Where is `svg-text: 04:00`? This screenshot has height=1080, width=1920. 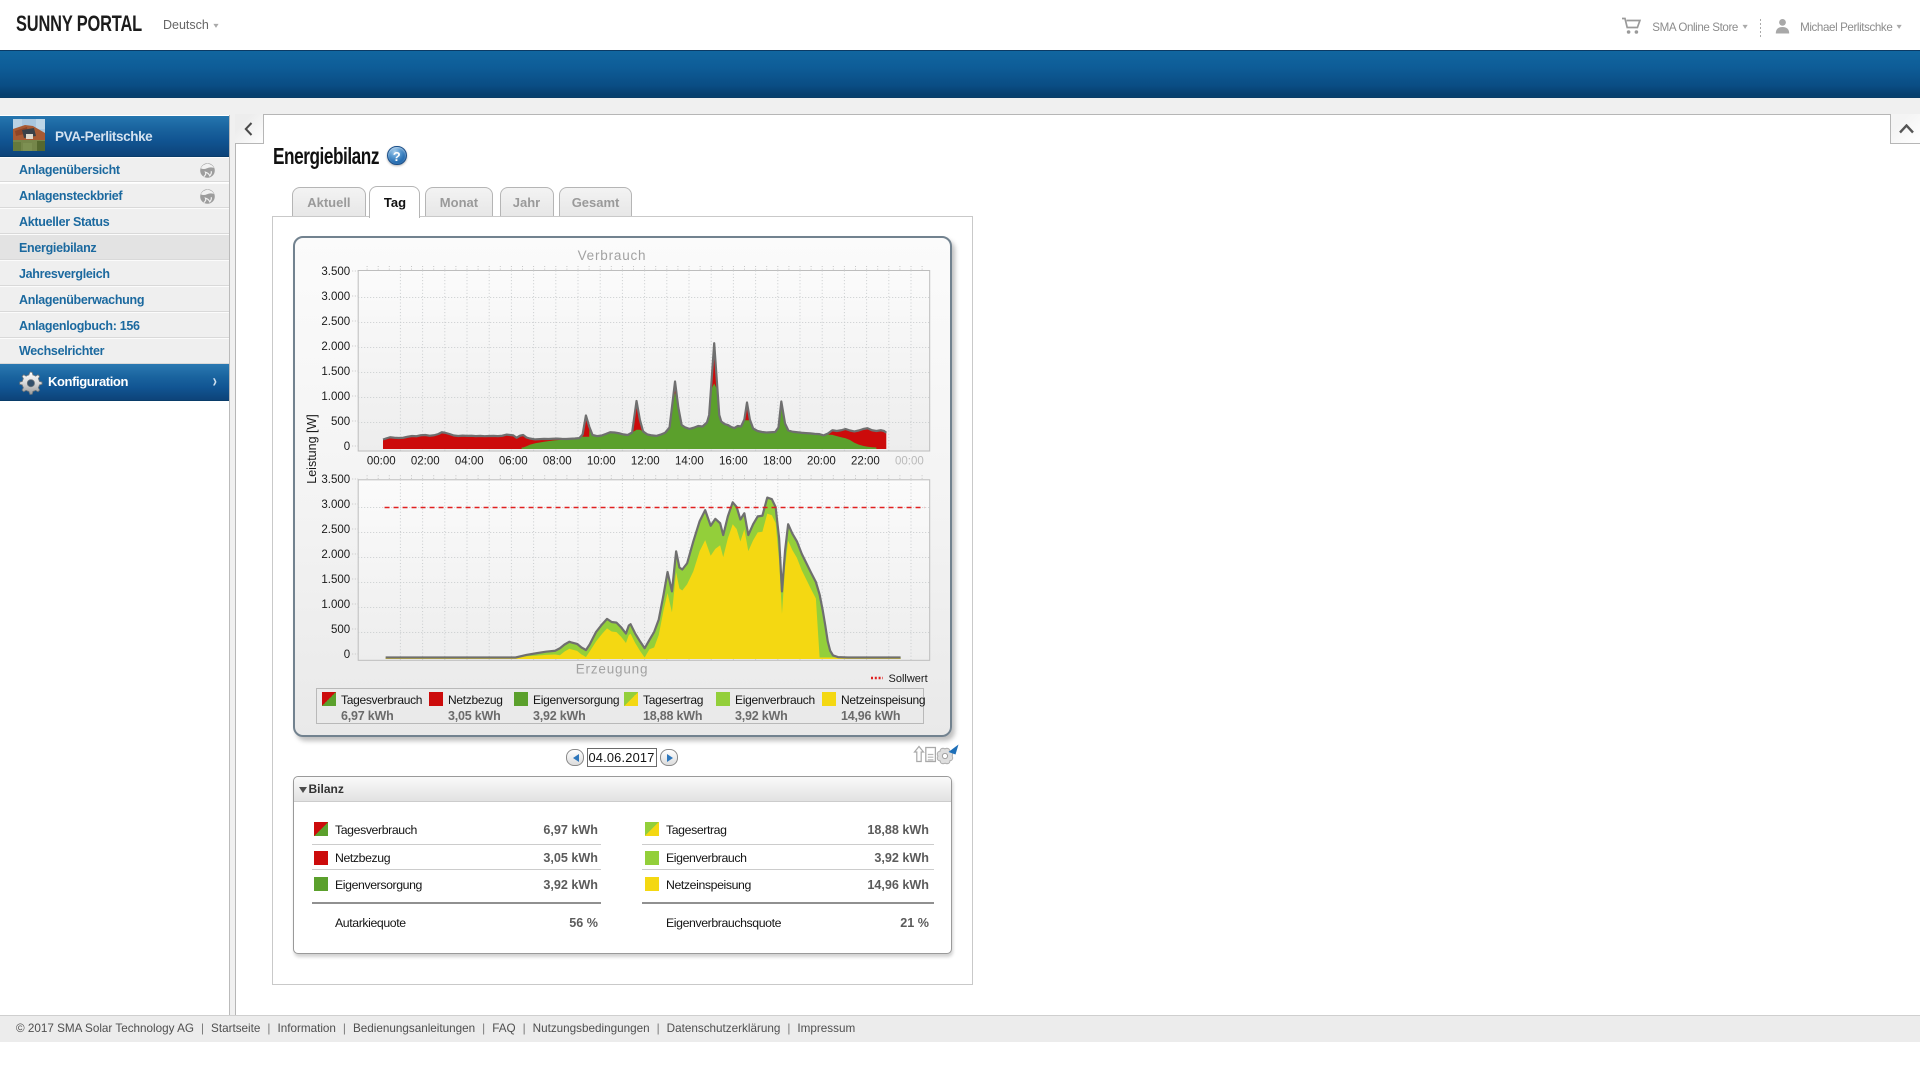 svg-text: 04:00 is located at coordinates (469, 461).